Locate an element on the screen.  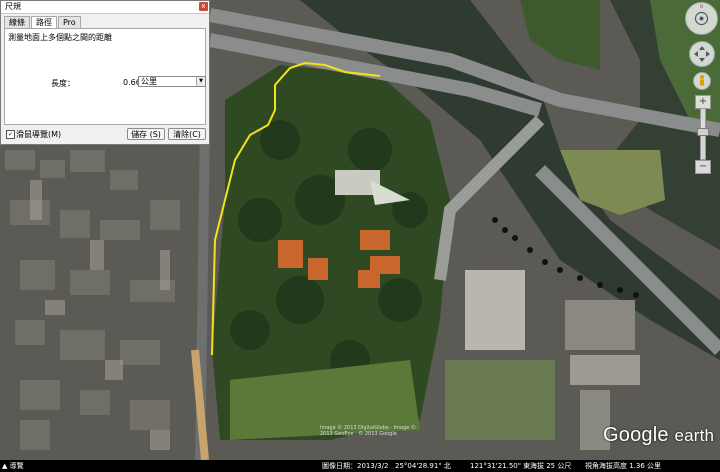
unit-select: 公里 ▼ is located at coordinates (172, 81).